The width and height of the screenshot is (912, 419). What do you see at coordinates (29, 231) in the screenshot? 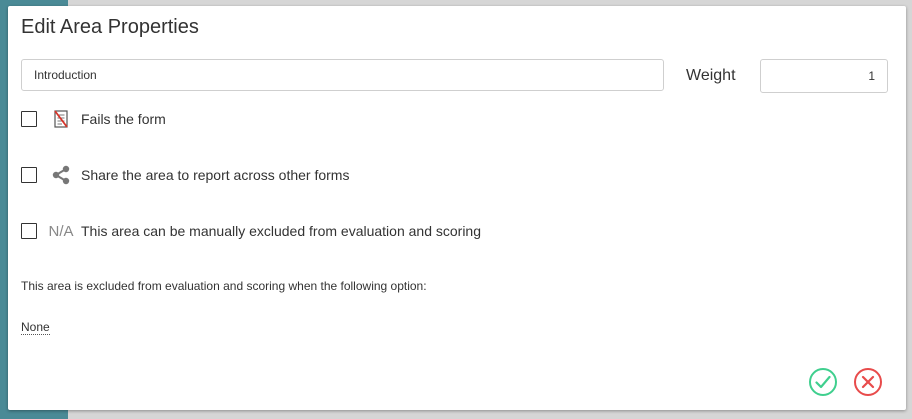
I see `manual-exclude-checkbox` at bounding box center [29, 231].